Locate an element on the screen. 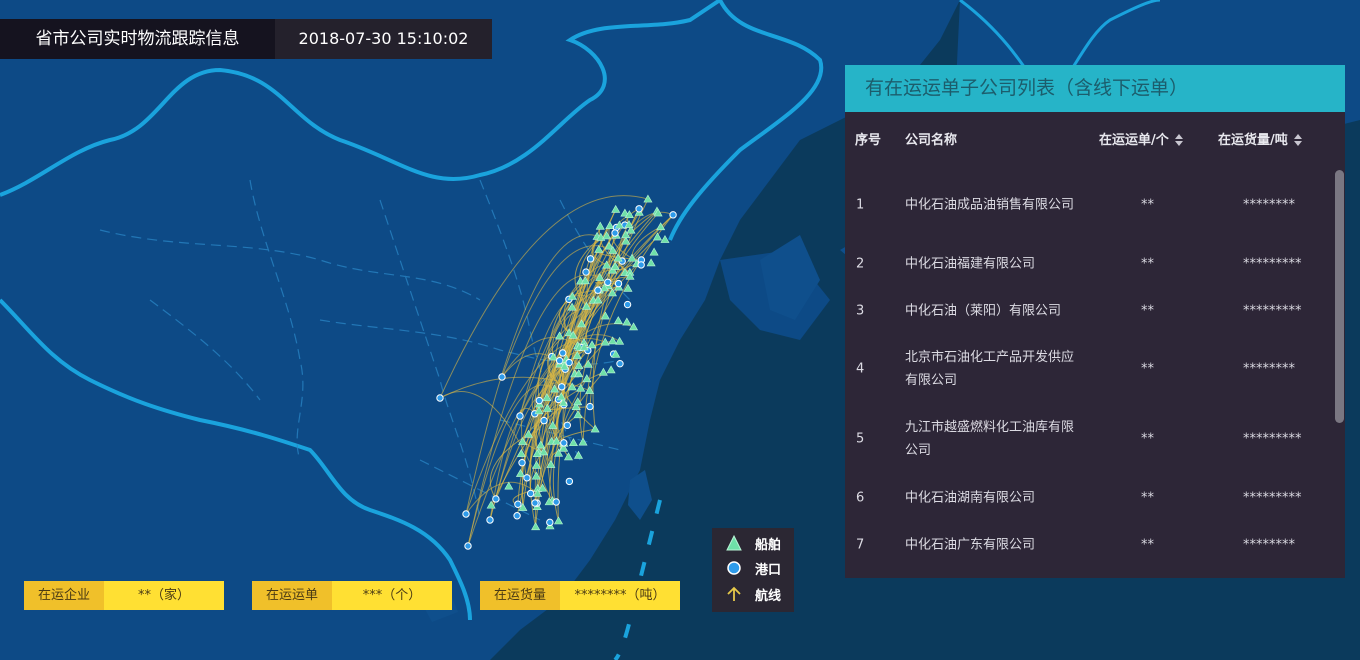  row-company: 中化石油广东有限公司 is located at coordinates (970, 544).